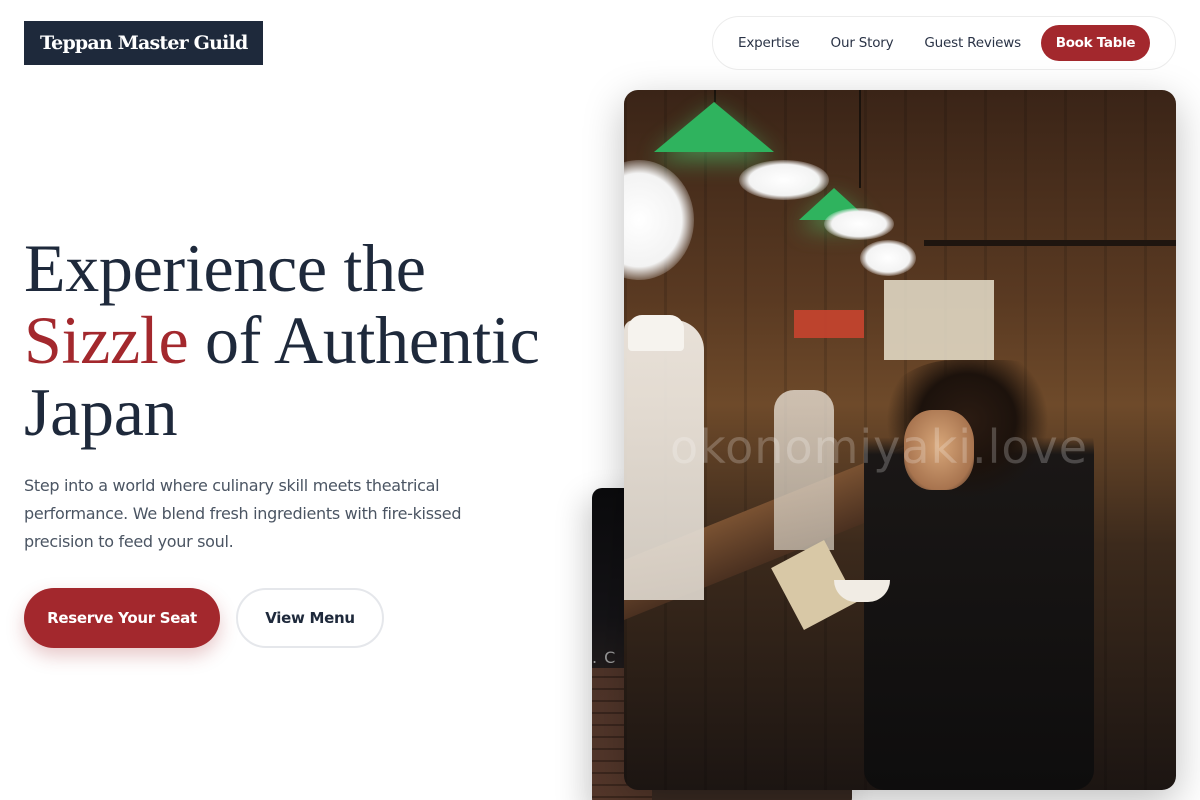  I want to click on back-shelf, so click(1050, 243).